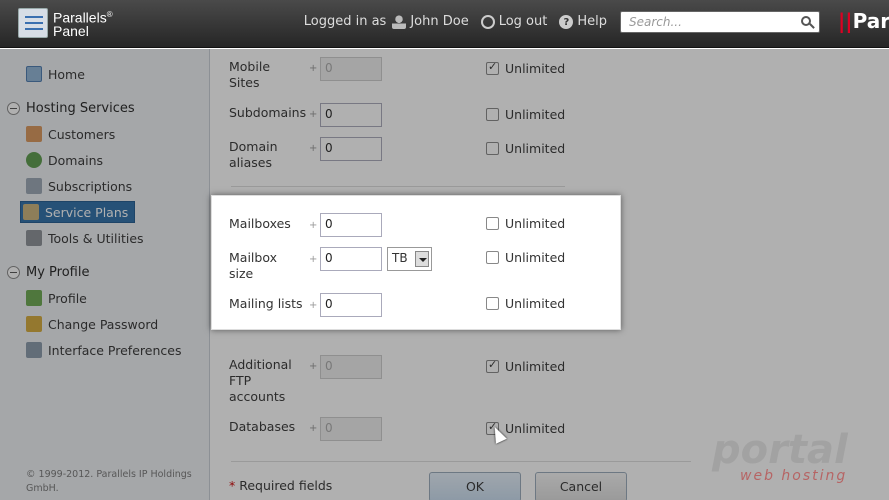 The width and height of the screenshot is (889, 500). What do you see at coordinates (492, 114) in the screenshot?
I see `subdomains-unlimited-checkbox` at bounding box center [492, 114].